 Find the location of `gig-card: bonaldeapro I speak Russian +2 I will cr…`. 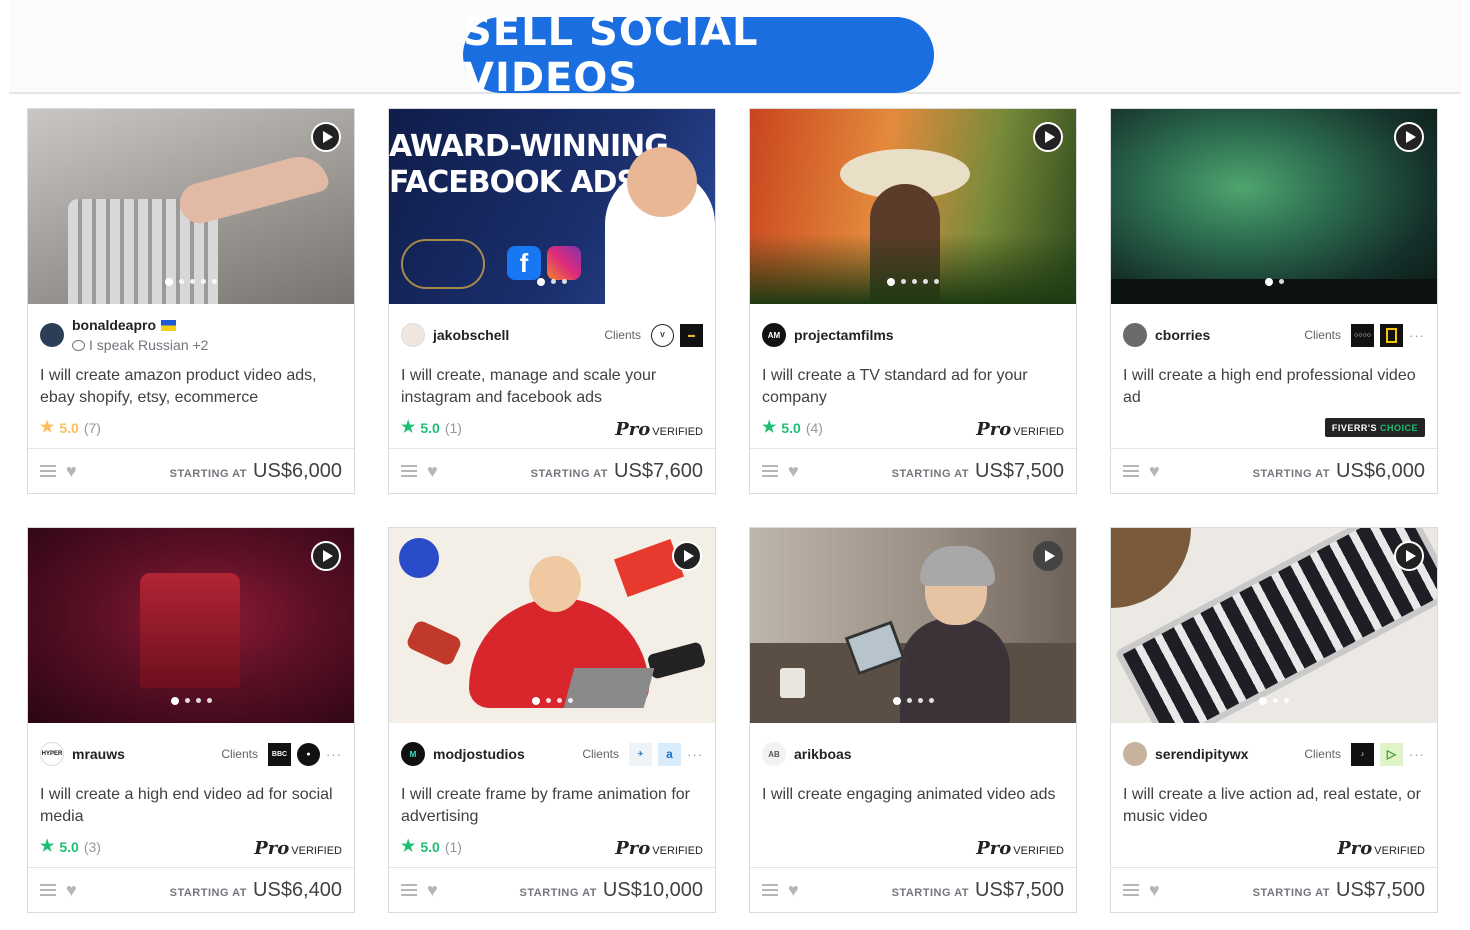

gig-card: bonaldeapro I speak Russian +2 I will cr… is located at coordinates (191, 301).